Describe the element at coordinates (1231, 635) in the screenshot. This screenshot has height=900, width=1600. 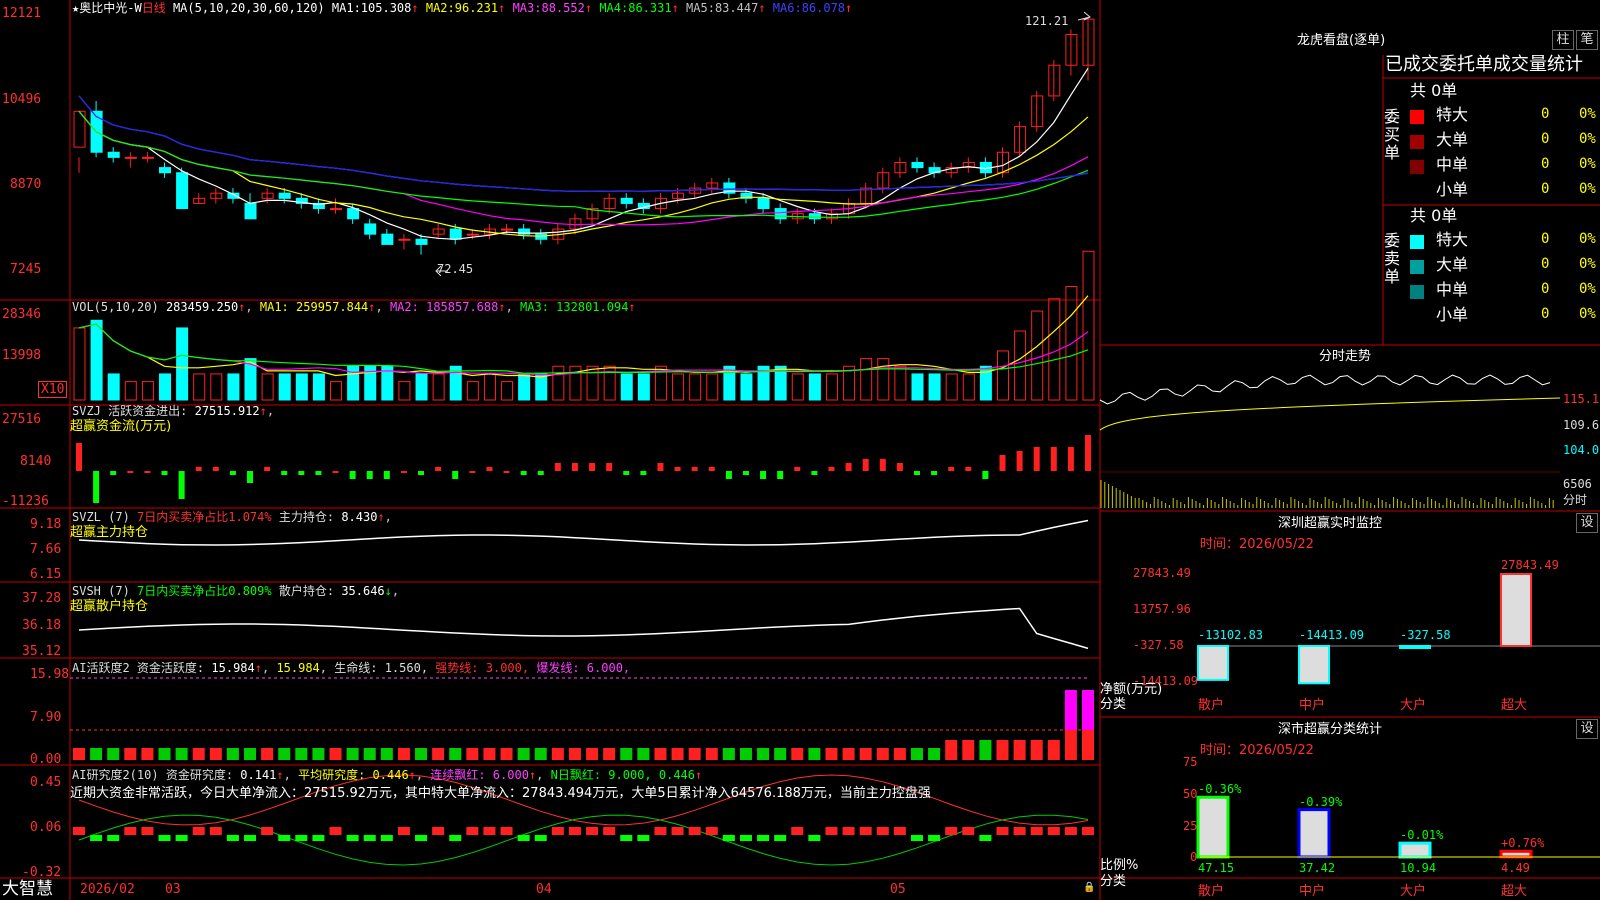
I see `monitor-bar-label-0: -13102.83` at that location.